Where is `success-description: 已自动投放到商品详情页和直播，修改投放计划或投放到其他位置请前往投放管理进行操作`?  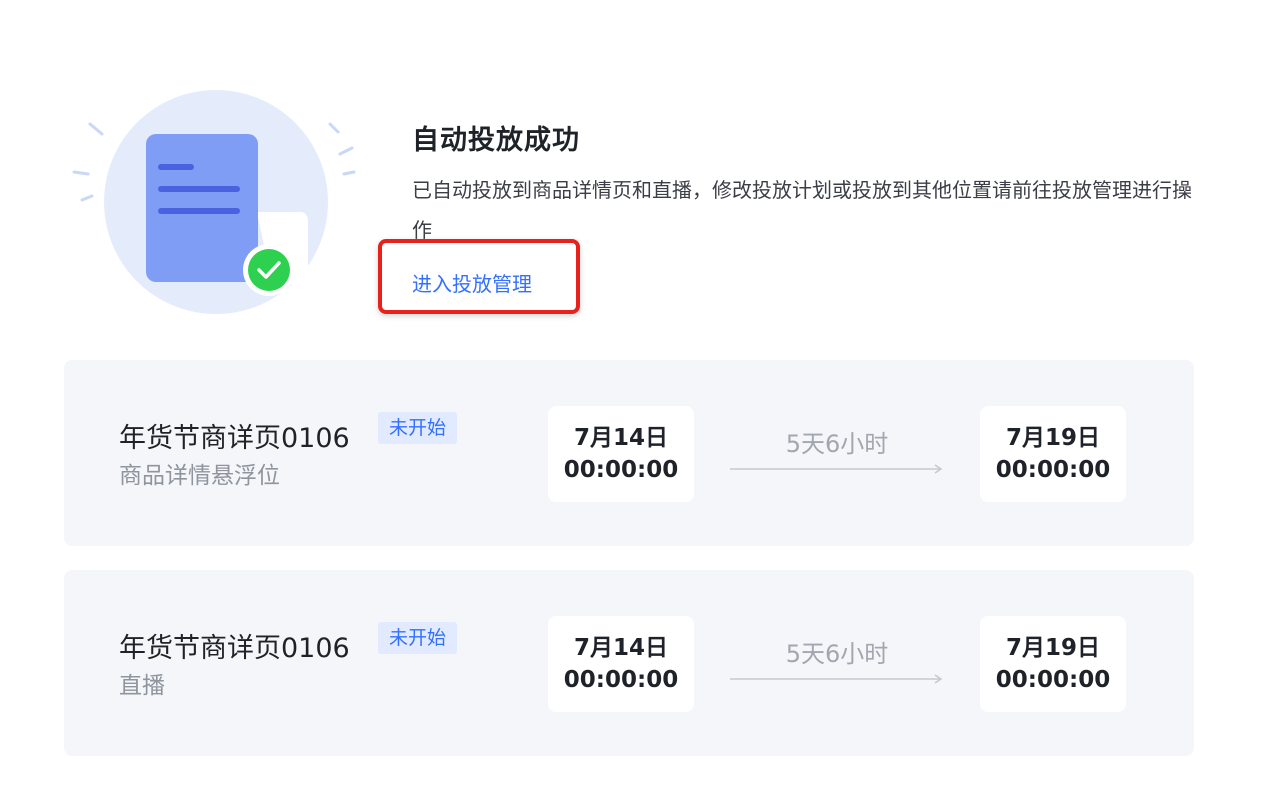
success-description: 已自动投放到商品详情页和直播，修改投放计划或投放到其他位置请前往投放管理进行操作 is located at coordinates (802, 210).